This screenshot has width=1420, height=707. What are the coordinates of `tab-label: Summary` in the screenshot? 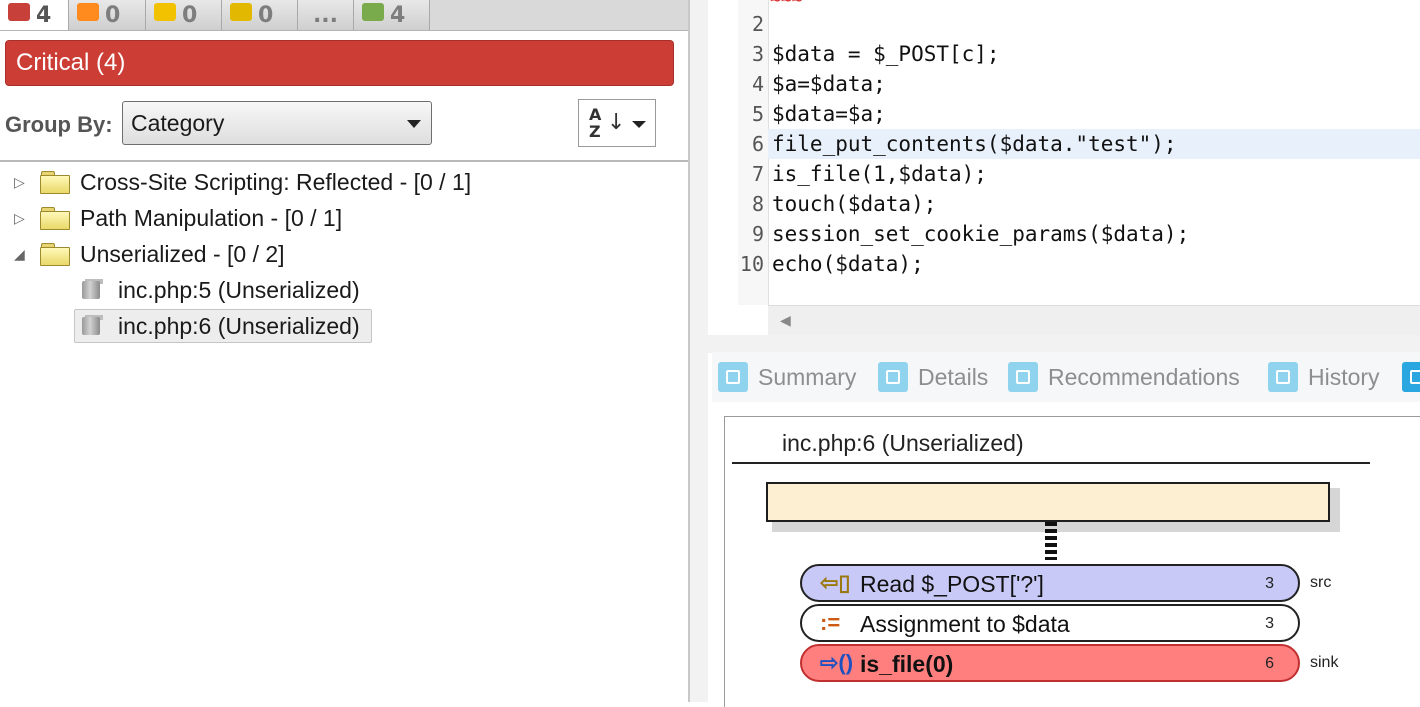 It's located at (807, 376).